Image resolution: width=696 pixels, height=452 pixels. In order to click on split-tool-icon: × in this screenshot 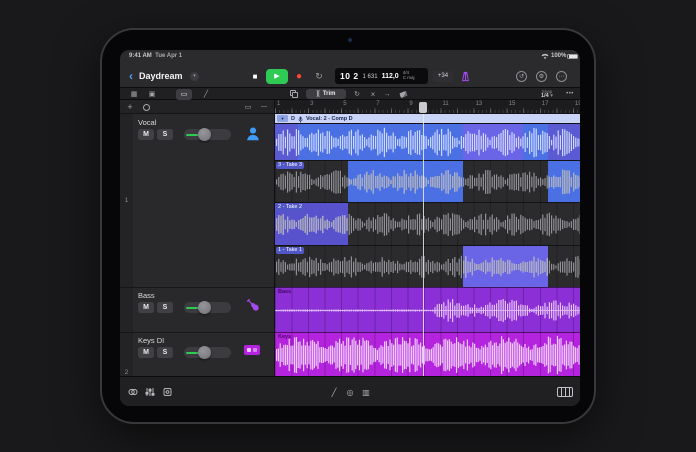, I will do `click(373, 94)`.